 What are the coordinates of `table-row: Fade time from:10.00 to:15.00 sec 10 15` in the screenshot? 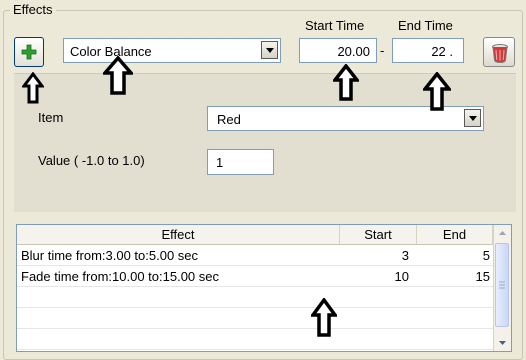 It's located at (255, 277).